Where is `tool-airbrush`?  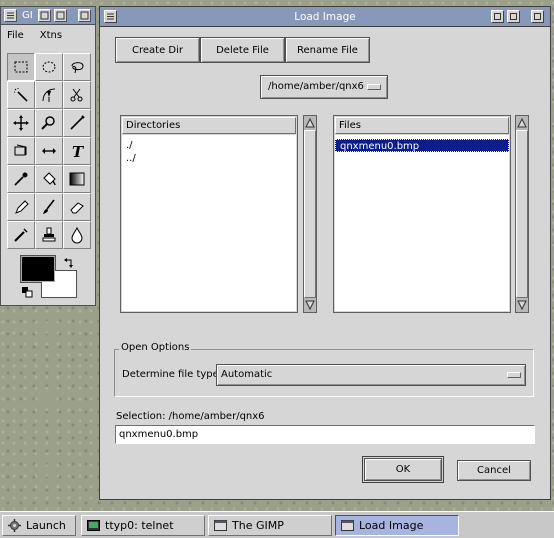
tool-airbrush is located at coordinates (21, 235).